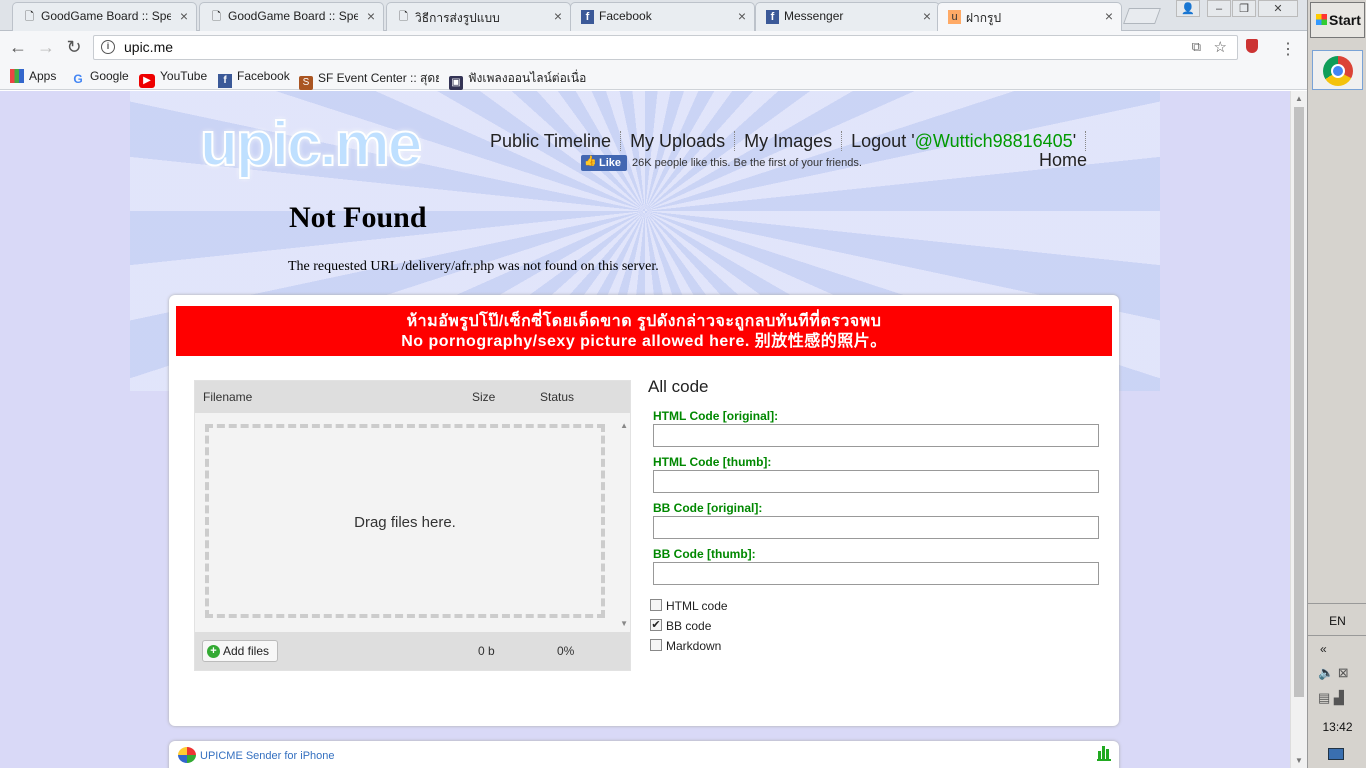 The height and width of the screenshot is (768, 1366). I want to click on add-files-label: Add files, so click(246, 651).